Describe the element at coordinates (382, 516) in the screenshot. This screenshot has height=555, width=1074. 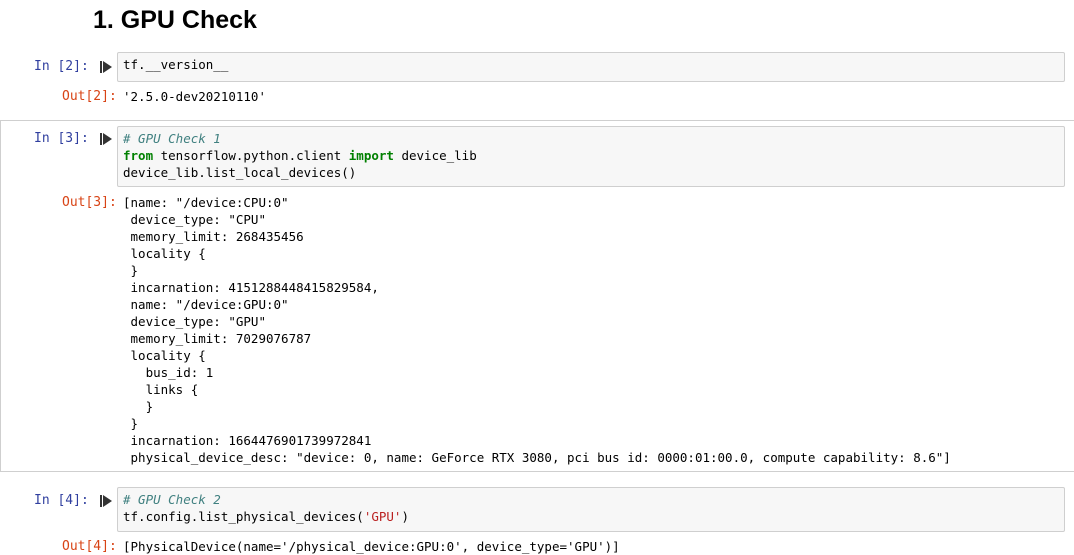
I see `code-string: 'GPU'` at that location.